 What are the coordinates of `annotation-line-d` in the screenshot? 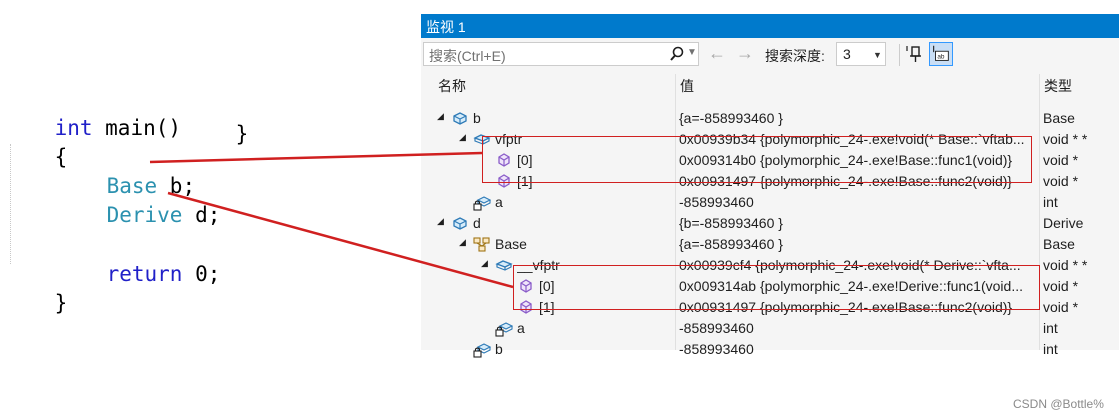 It's located at (340, 240).